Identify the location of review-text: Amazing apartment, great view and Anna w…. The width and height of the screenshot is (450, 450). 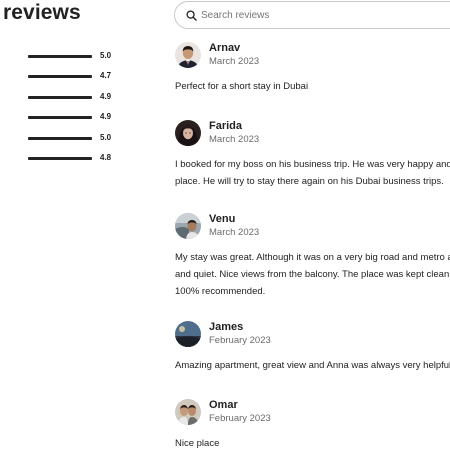
(312, 365).